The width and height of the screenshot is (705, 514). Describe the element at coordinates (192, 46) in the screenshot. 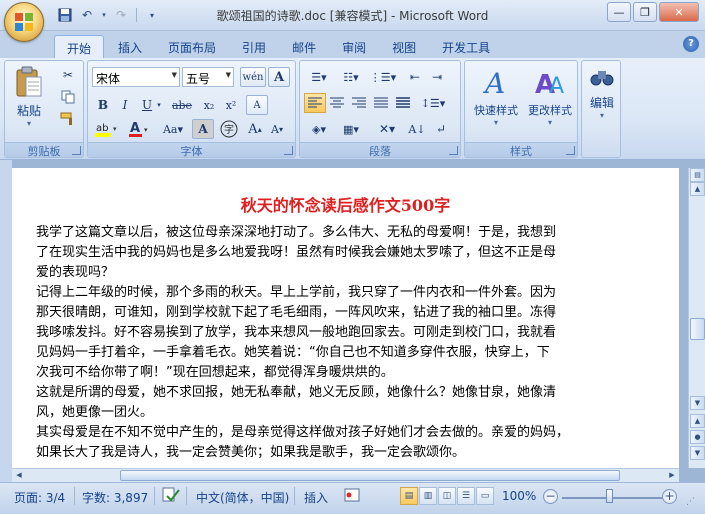

I see `tab-page-layout: 页面布局` at that location.